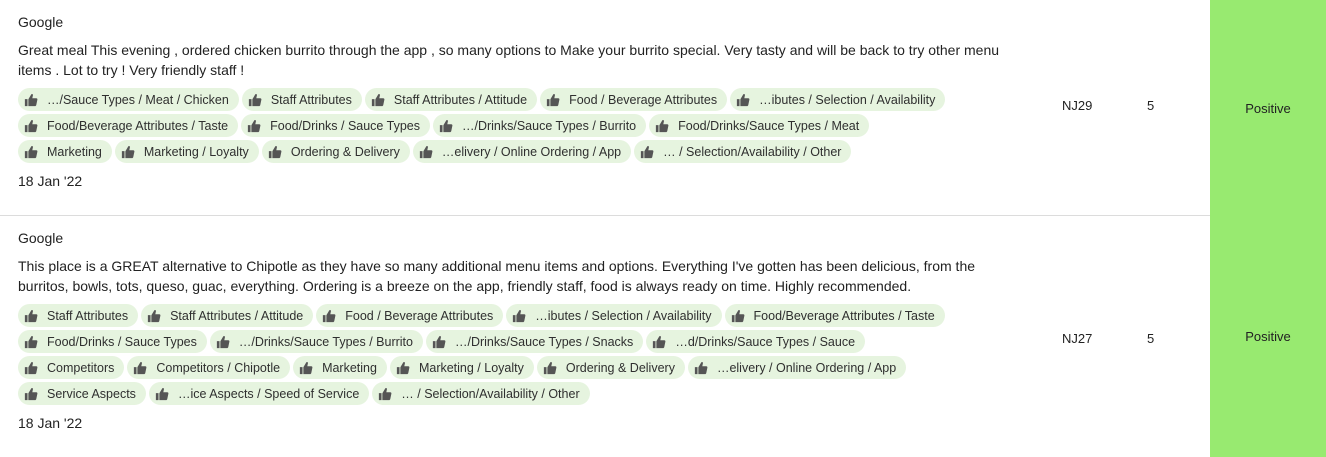  Describe the element at coordinates (218, 367) in the screenshot. I see `topic-tag-label: Competitors / Chipotle` at that location.